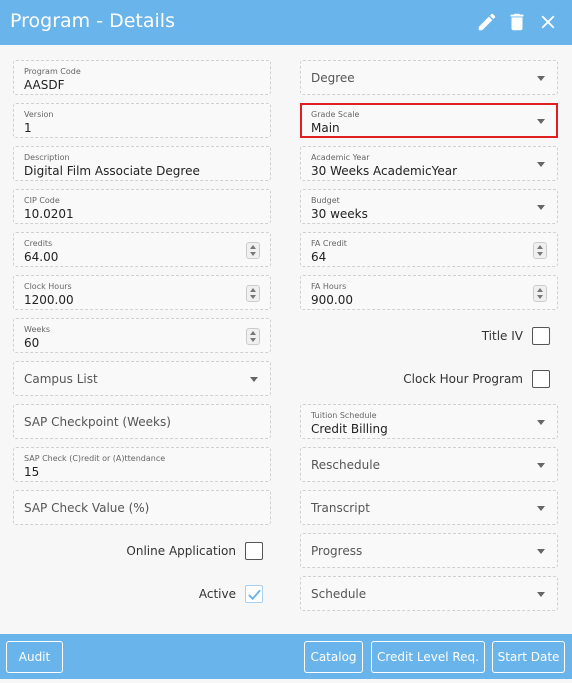 The height and width of the screenshot is (683, 572). What do you see at coordinates (253, 336) in the screenshot?
I see `weeks-stepper` at bounding box center [253, 336].